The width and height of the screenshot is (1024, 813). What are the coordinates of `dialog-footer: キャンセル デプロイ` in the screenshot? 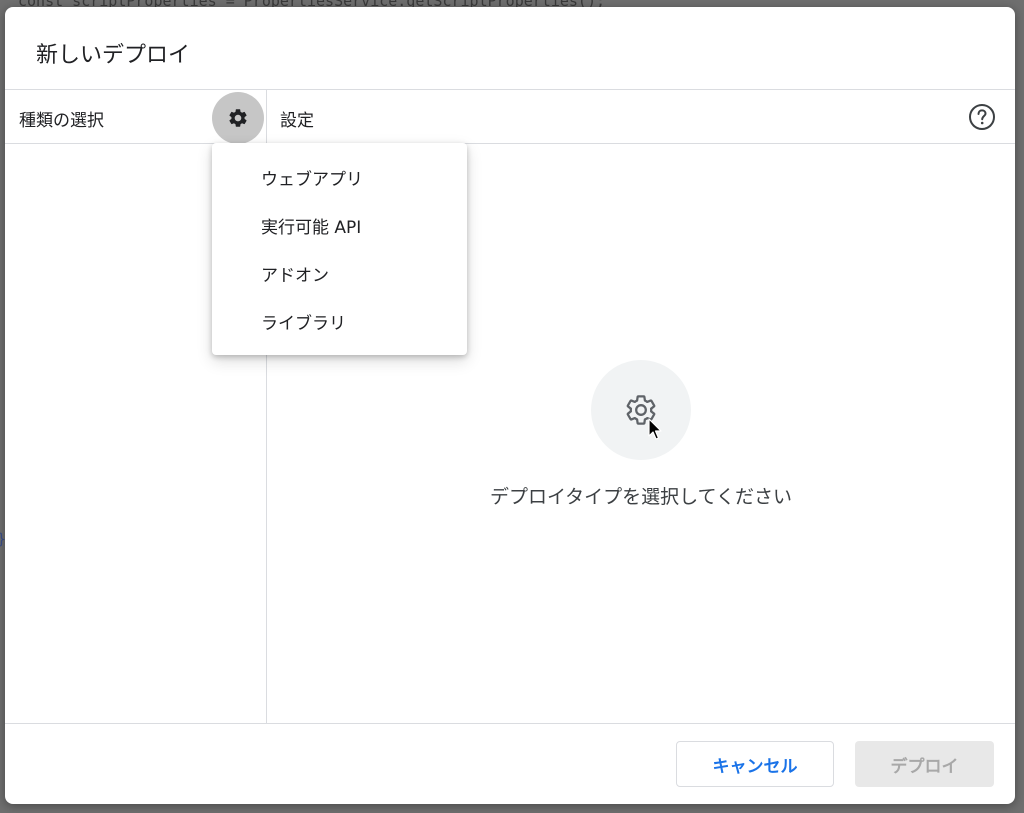 It's located at (510, 764).